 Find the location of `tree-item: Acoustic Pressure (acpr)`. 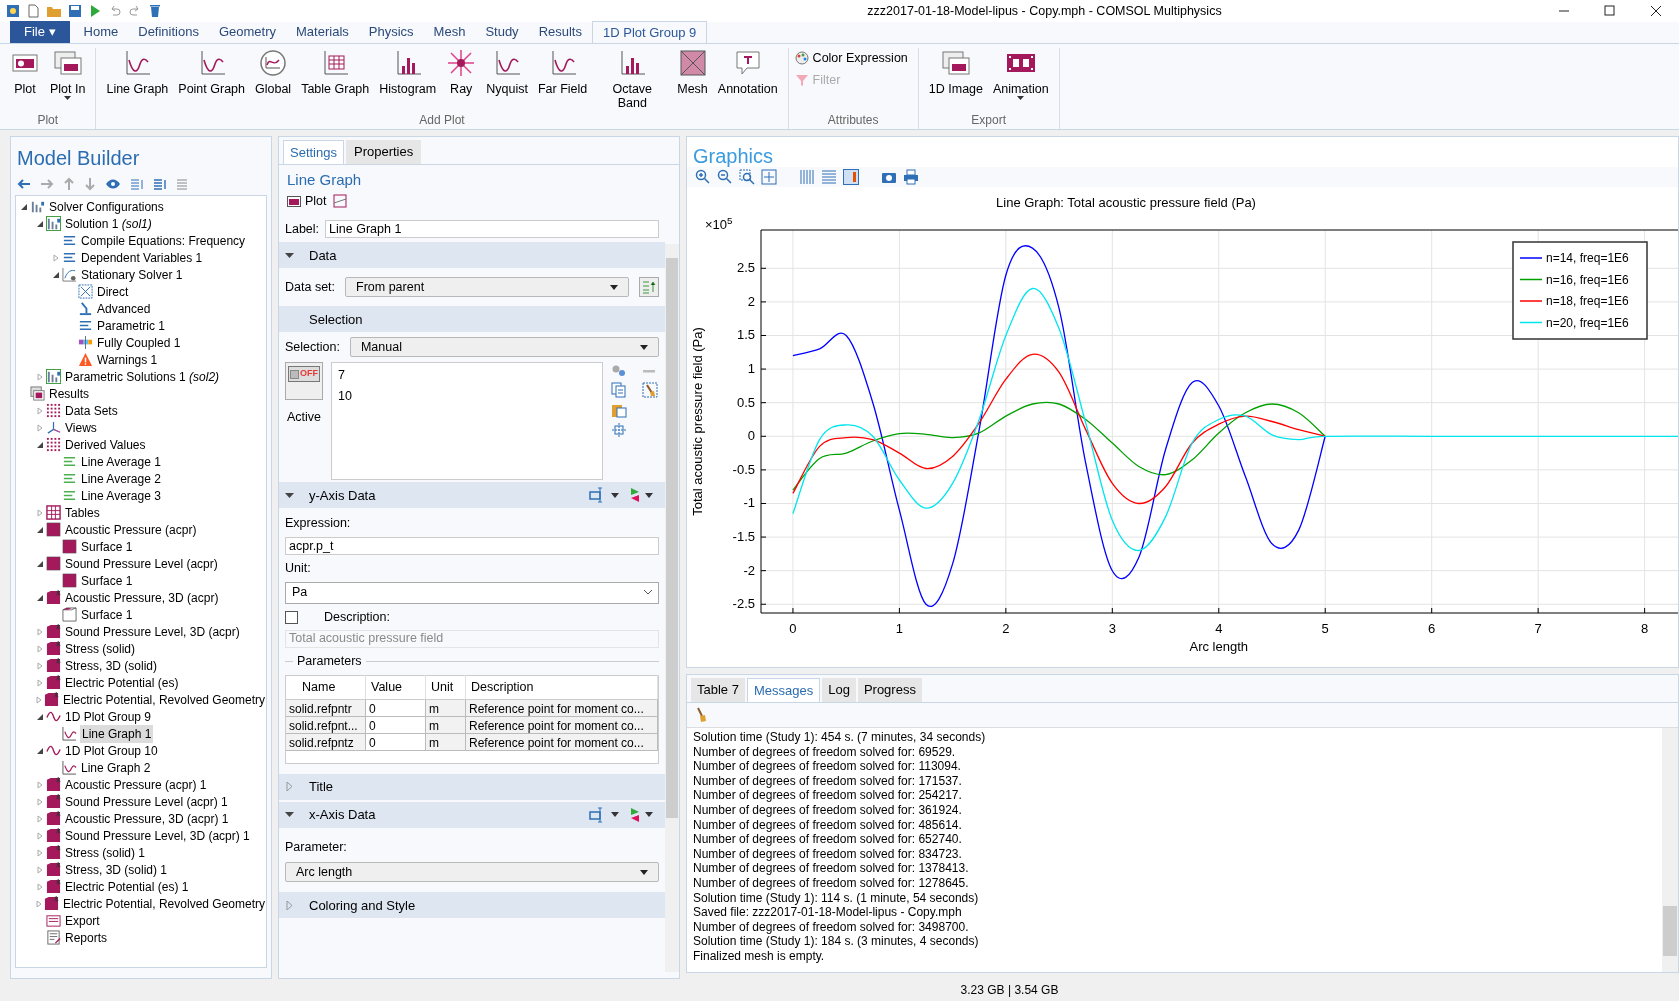

tree-item: Acoustic Pressure (acpr) is located at coordinates (131, 529).